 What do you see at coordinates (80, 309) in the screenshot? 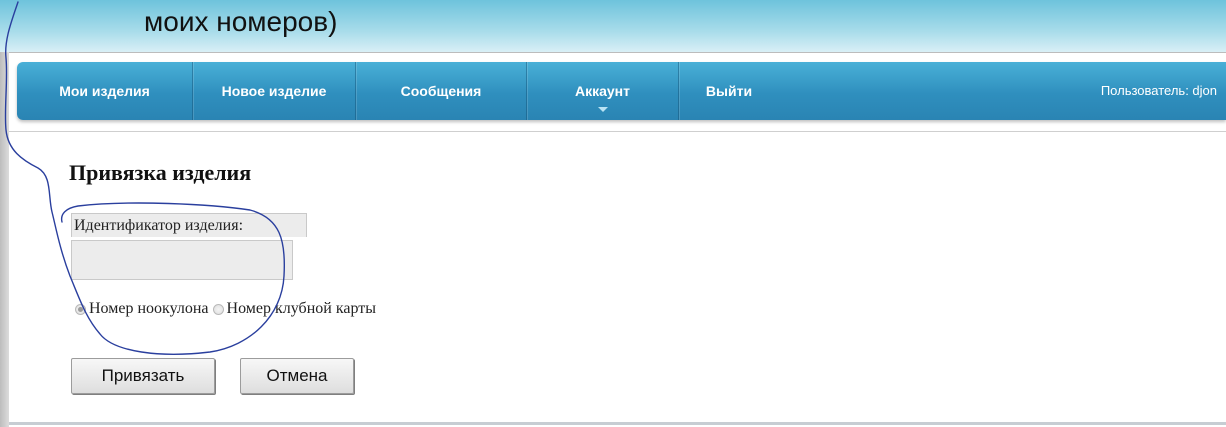
I see `radio-pendant-number` at bounding box center [80, 309].